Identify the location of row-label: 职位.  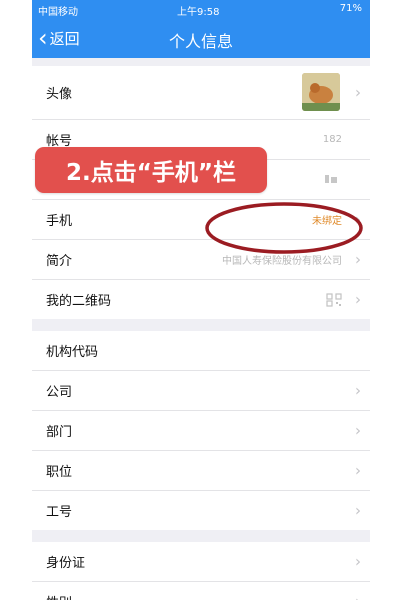
(59, 472).